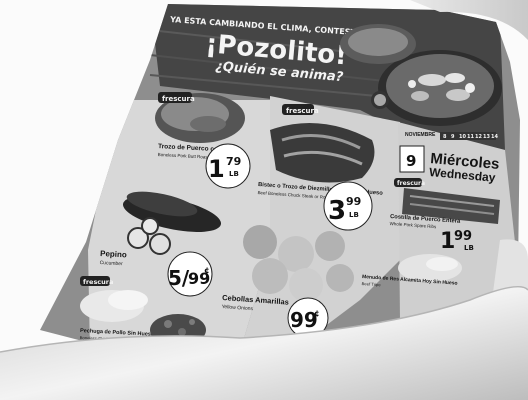 The height and width of the screenshot is (400, 528). Describe the element at coordinates (234, 174) in the screenshot. I see `pork-butt-unit: LB` at that location.